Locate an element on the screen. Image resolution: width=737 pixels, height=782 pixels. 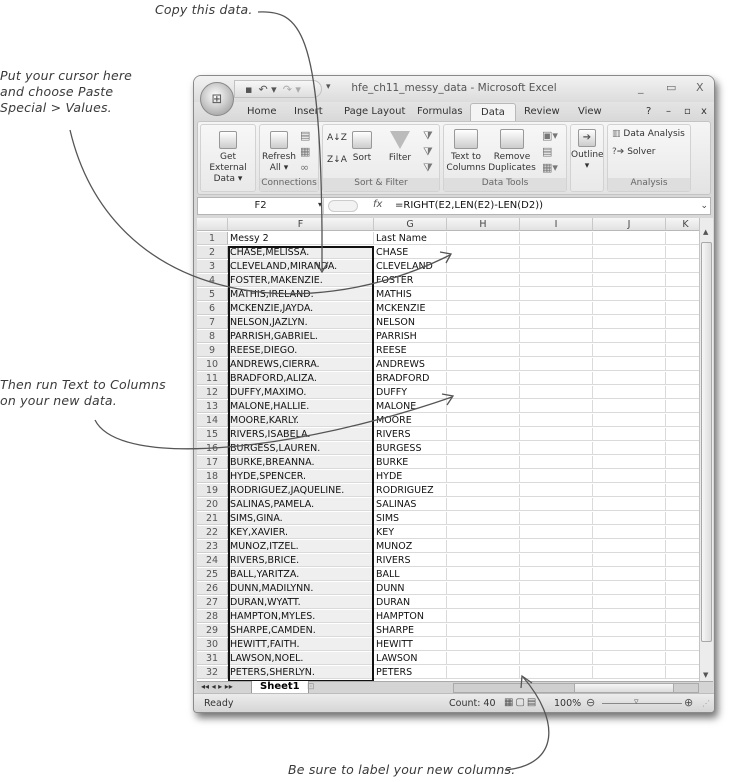
cell-j2 is located at coordinates (629, 252).